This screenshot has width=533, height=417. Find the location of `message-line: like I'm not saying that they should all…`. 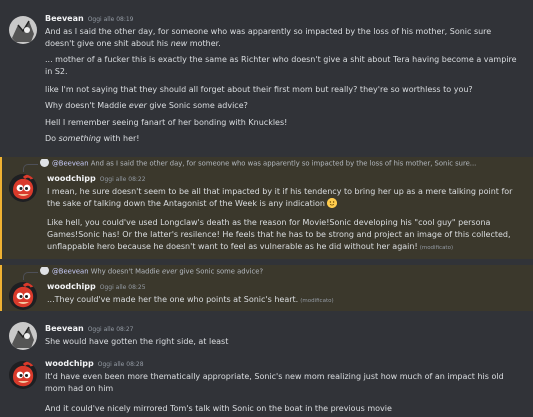

message-line: like I'm not saying that they should all… is located at coordinates (259, 89).